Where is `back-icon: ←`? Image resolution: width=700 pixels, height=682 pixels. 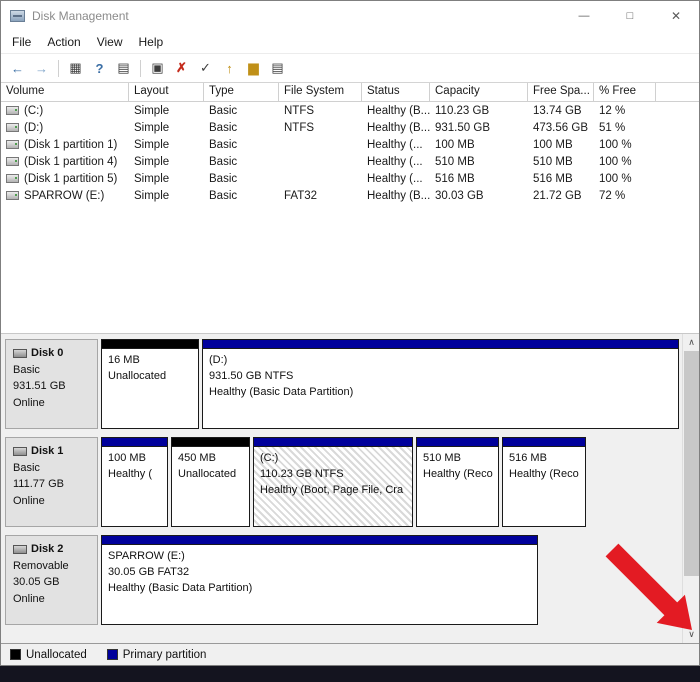 back-icon: ← is located at coordinates (17, 68).